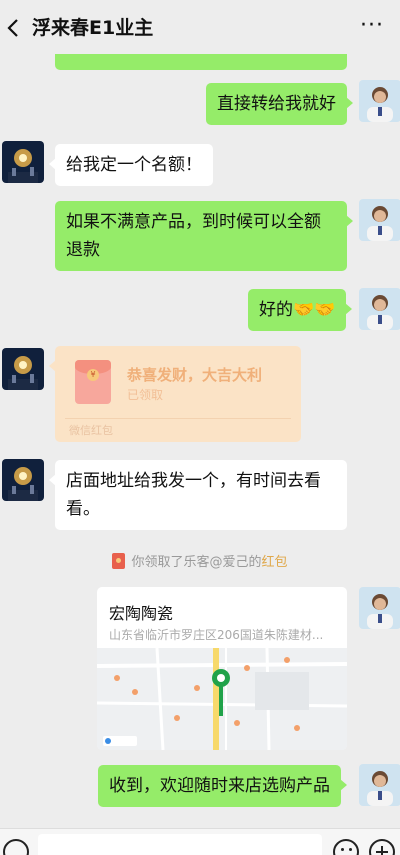 The image size is (400, 855). Describe the element at coordinates (180, 844) in the screenshot. I see `message-input` at that location.